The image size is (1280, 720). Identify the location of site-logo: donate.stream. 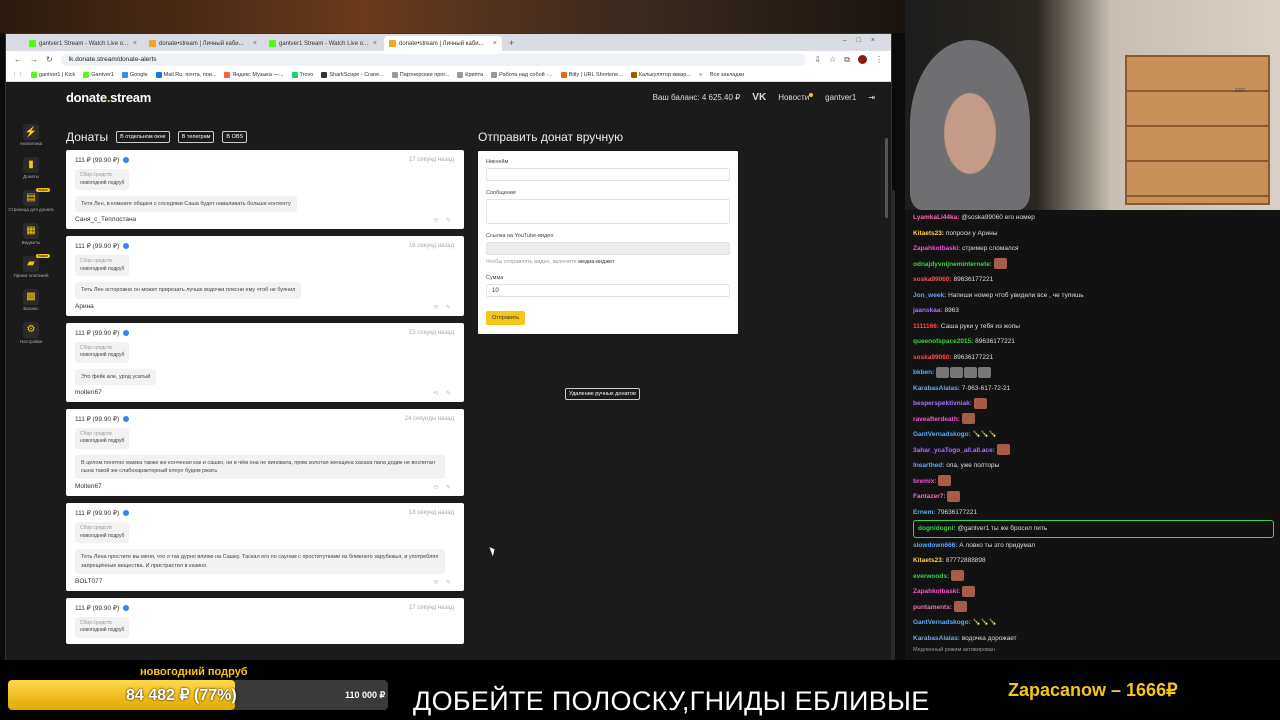
(108, 97).